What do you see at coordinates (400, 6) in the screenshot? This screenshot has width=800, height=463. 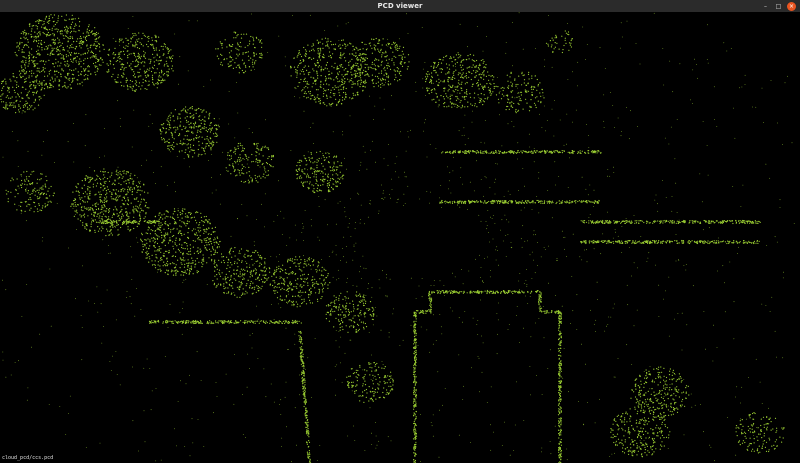 I see `window-title: PCD viewer` at bounding box center [400, 6].